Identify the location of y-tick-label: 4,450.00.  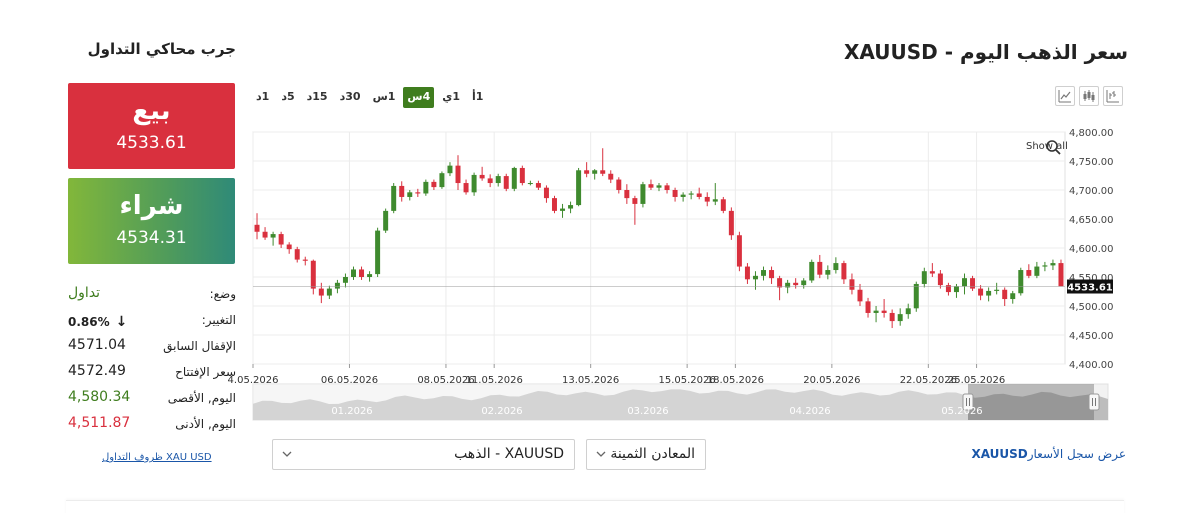
(1091, 336).